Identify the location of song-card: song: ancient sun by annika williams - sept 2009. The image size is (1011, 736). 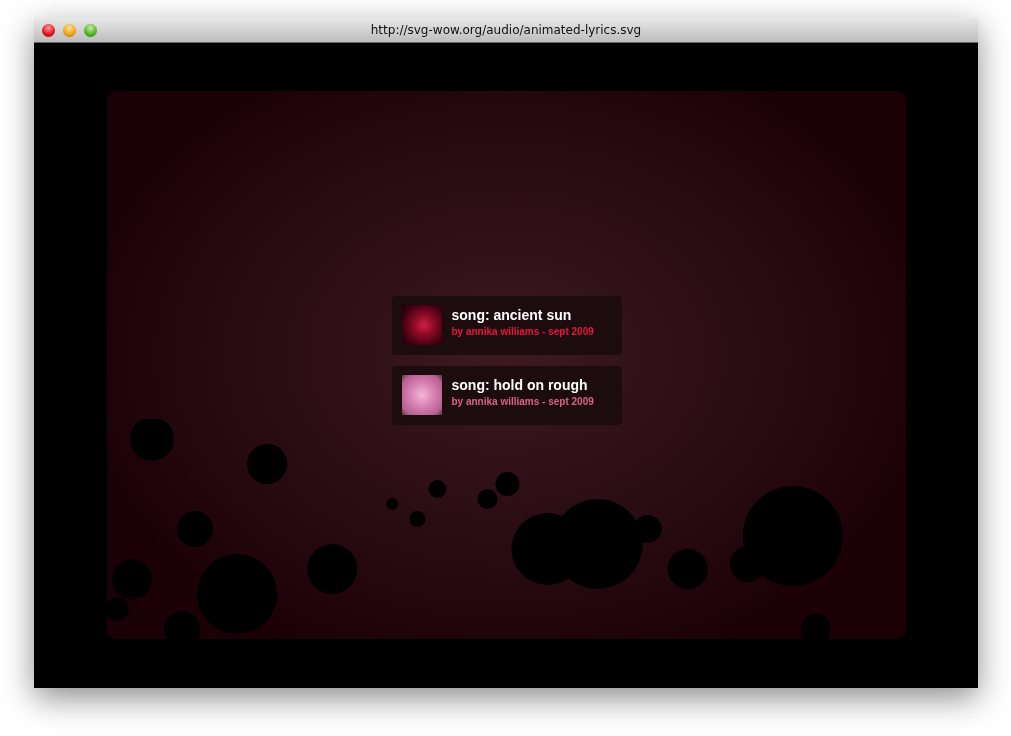
(506, 325).